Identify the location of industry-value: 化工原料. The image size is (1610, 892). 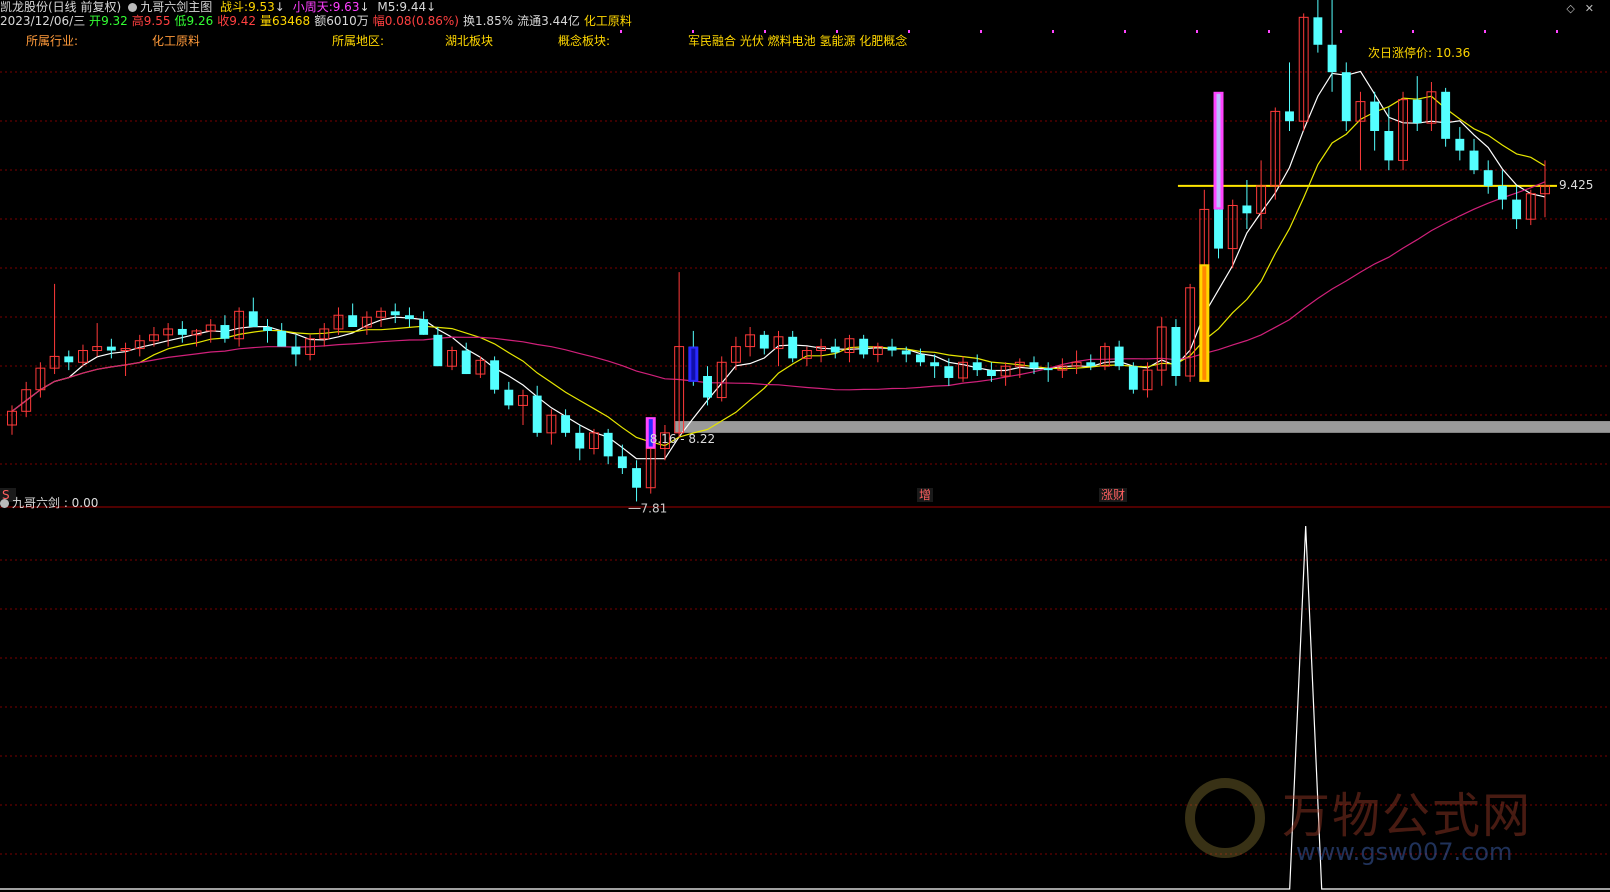
(176, 41).